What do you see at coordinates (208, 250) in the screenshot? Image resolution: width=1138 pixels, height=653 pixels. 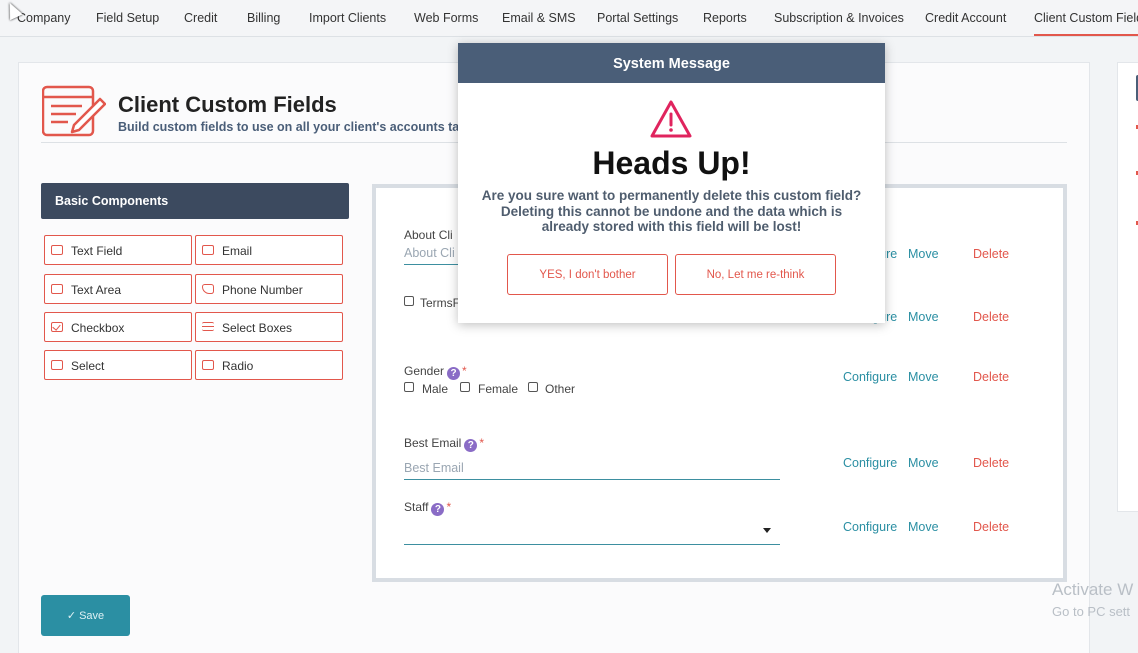 I see `email-icon` at bounding box center [208, 250].